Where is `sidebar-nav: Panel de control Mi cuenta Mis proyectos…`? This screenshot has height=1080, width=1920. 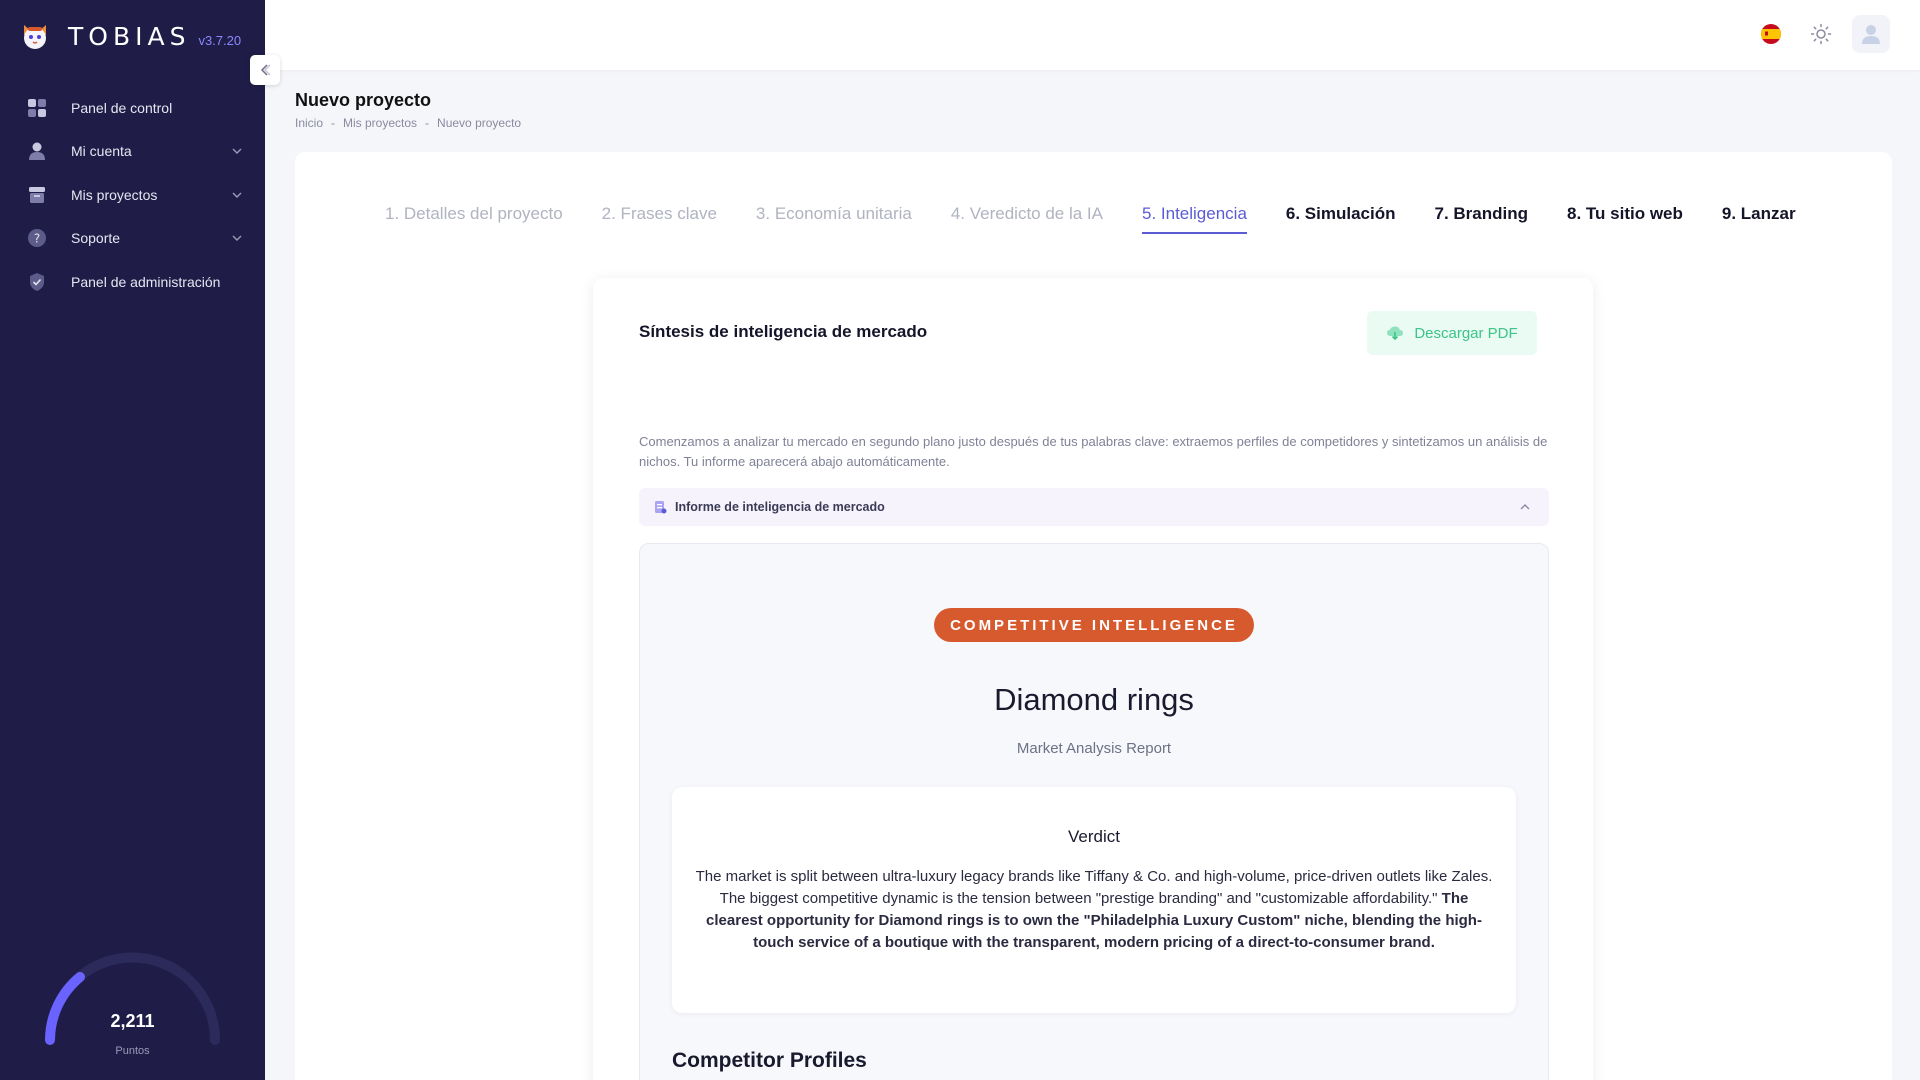 sidebar-nav: Panel de control Mi cuenta Mis proyectos… is located at coordinates (132, 195).